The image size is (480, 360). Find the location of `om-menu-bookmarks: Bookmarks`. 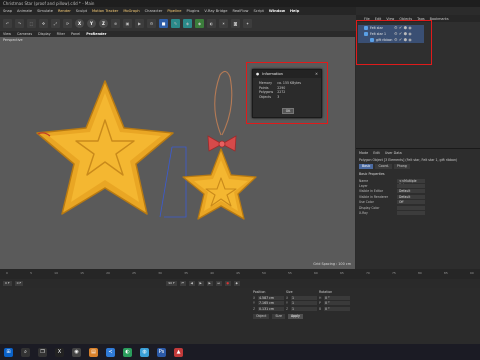

om-menu-bookmarks: Bookmarks is located at coordinates (439, 19).